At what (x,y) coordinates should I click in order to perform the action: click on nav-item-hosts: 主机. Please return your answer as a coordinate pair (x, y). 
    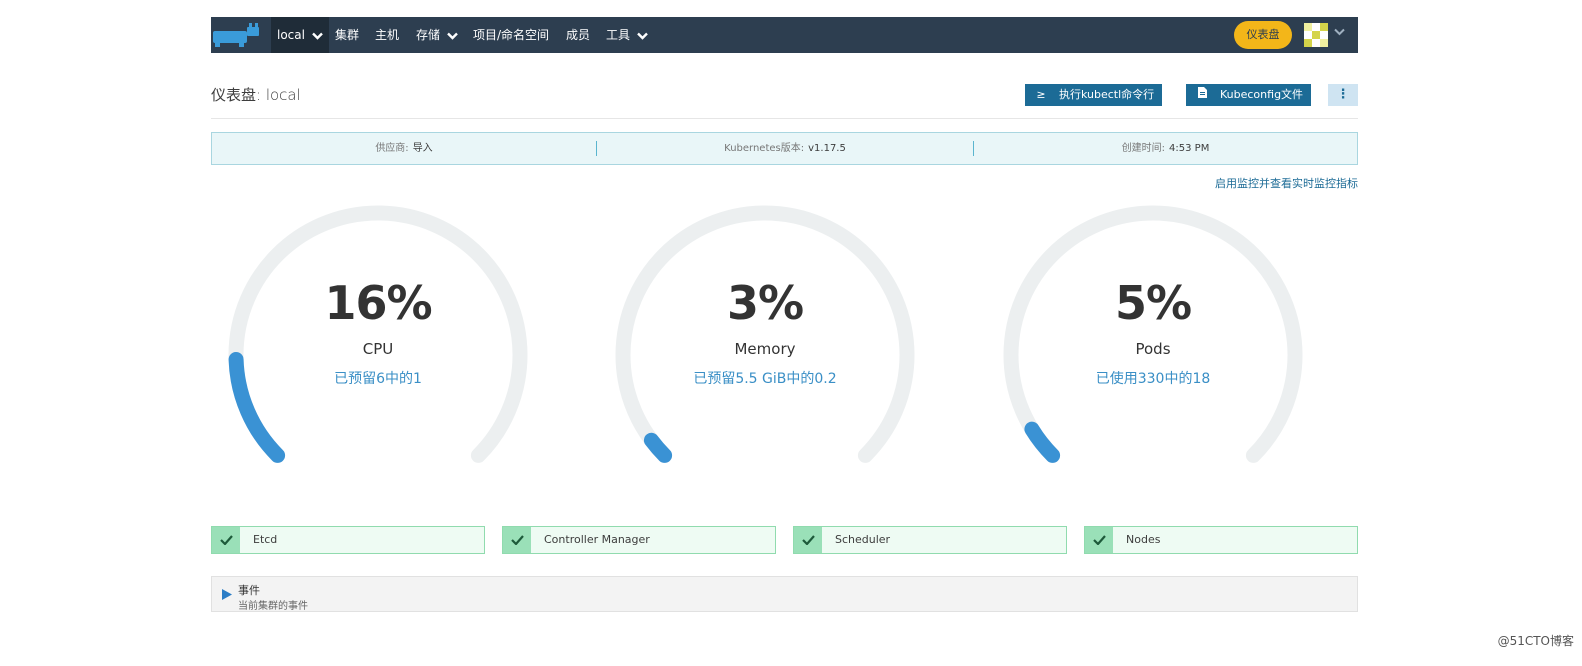
    Looking at the image, I should click on (387, 35).